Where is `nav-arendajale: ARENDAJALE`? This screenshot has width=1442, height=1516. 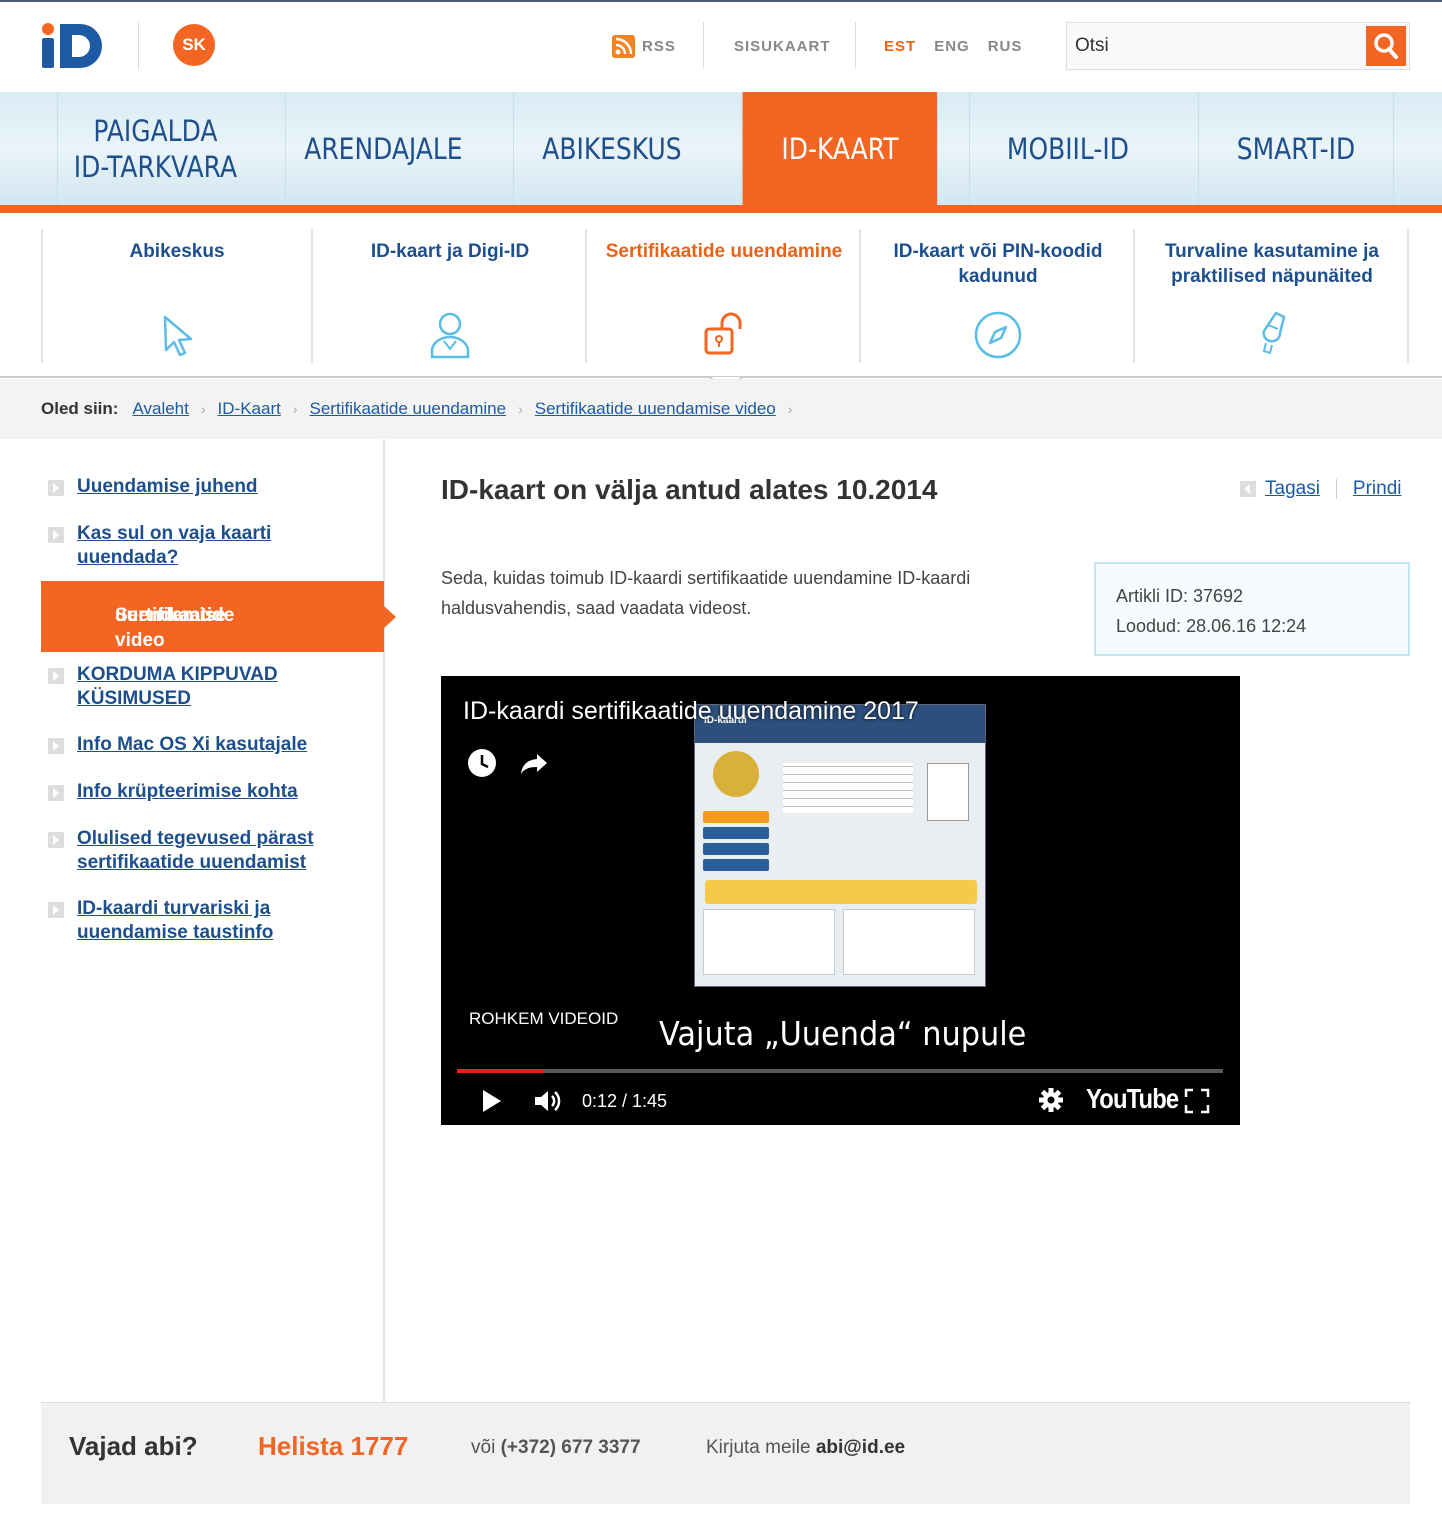
nav-arendajale: ARENDAJALE is located at coordinates (382, 148).